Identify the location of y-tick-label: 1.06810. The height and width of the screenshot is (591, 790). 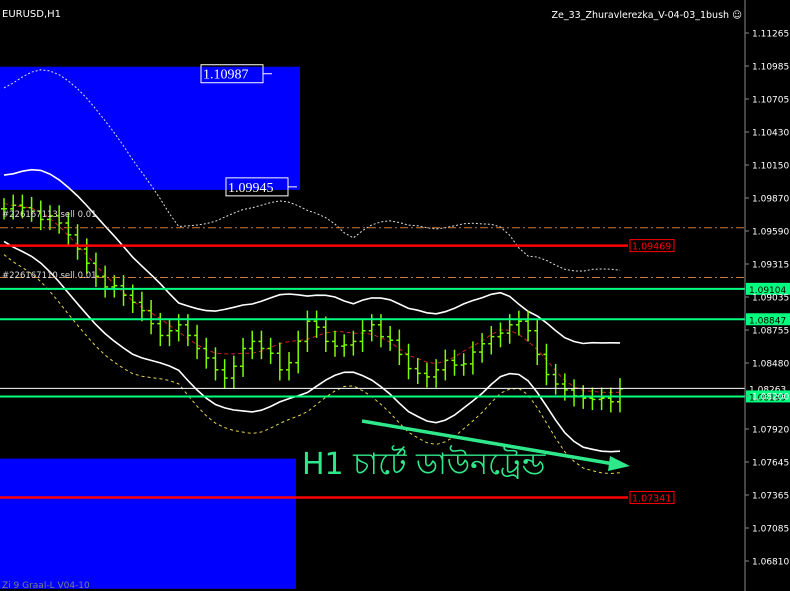
(770, 563).